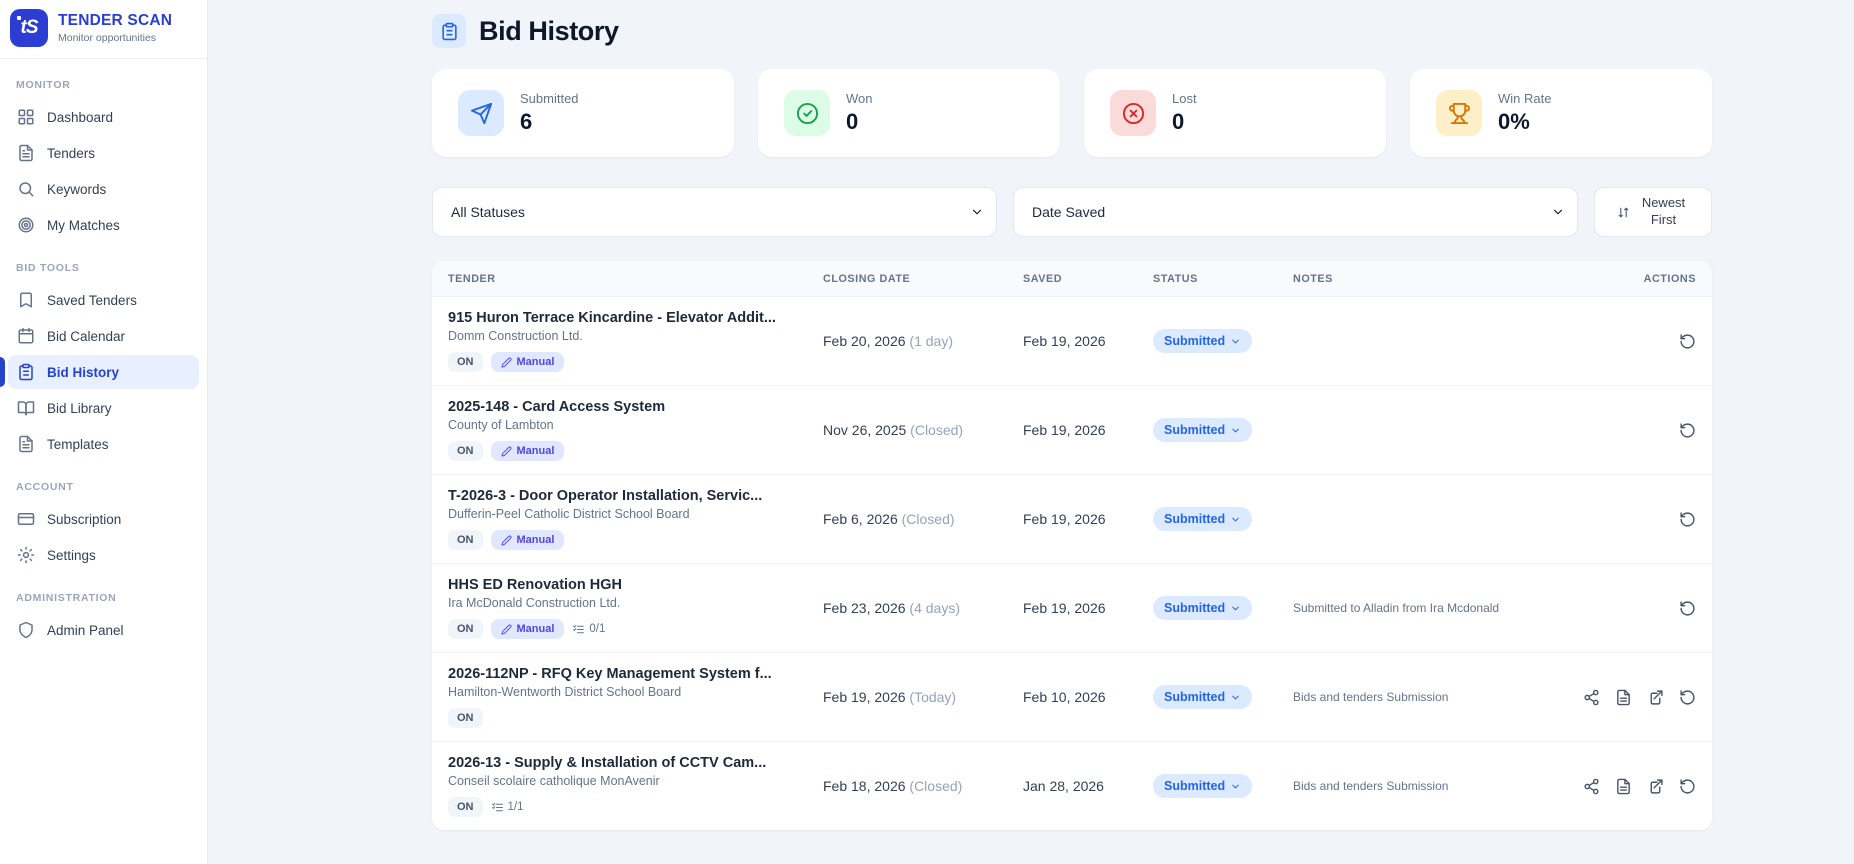 Image resolution: width=1854 pixels, height=864 pixels. What do you see at coordinates (78, 444) in the screenshot?
I see `sidebar-item-label: Templates` at bounding box center [78, 444].